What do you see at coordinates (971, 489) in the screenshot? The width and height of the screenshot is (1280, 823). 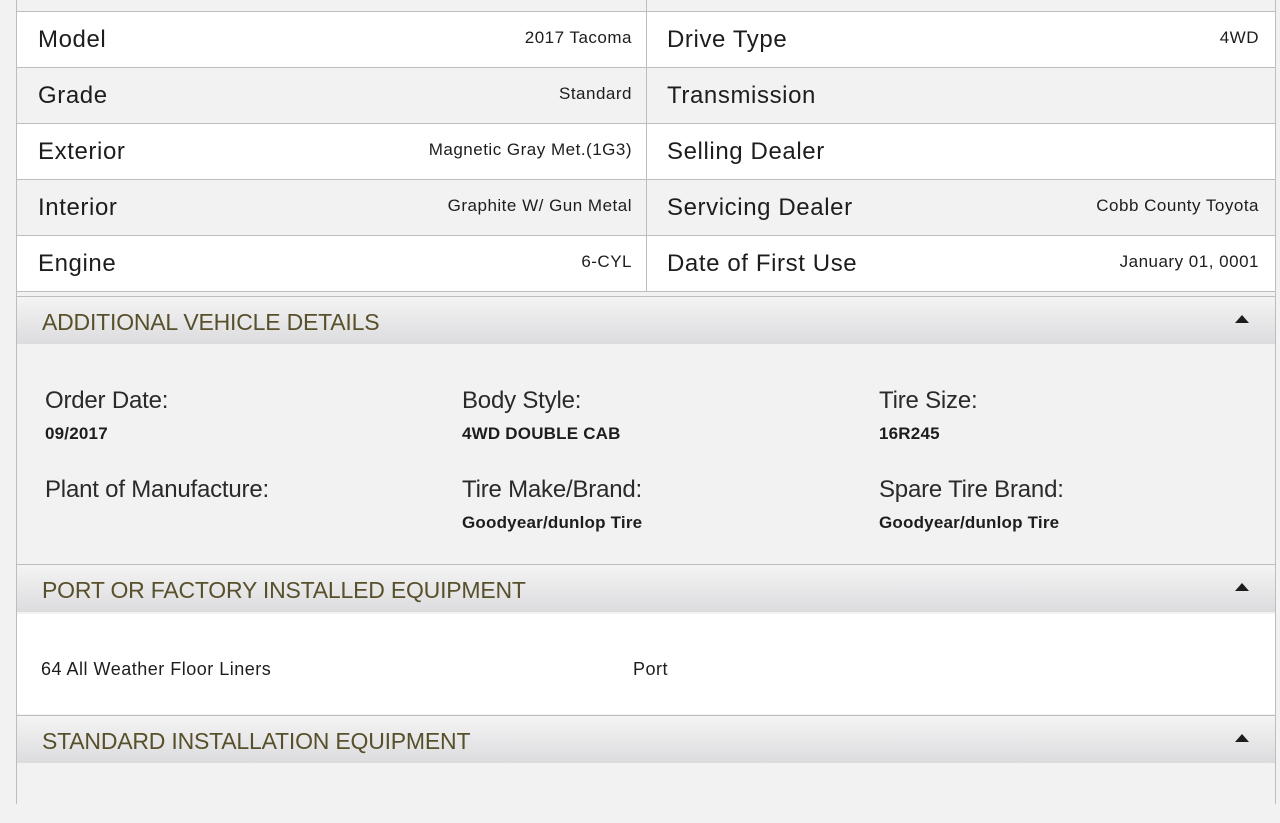 I see `detail-label: Spare Tire Brand:` at bounding box center [971, 489].